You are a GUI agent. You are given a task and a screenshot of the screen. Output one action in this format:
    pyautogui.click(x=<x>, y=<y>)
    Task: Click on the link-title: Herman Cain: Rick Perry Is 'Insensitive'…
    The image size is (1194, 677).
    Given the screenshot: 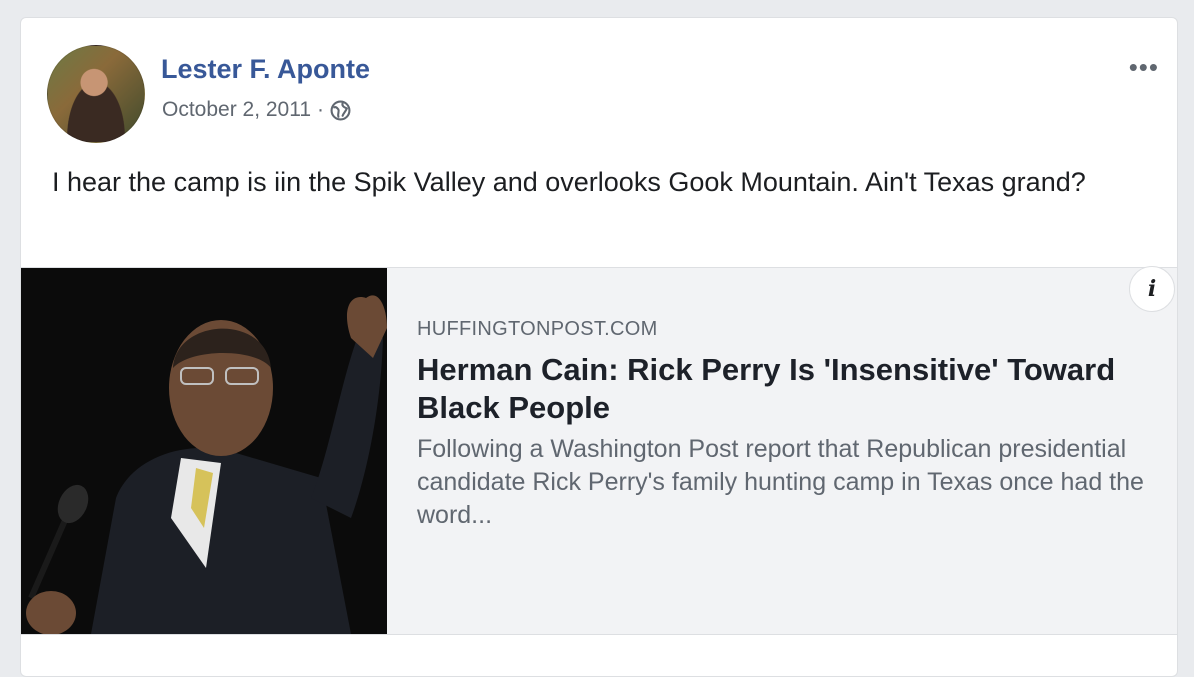 What is the action you would take?
    pyautogui.click(x=787, y=389)
    